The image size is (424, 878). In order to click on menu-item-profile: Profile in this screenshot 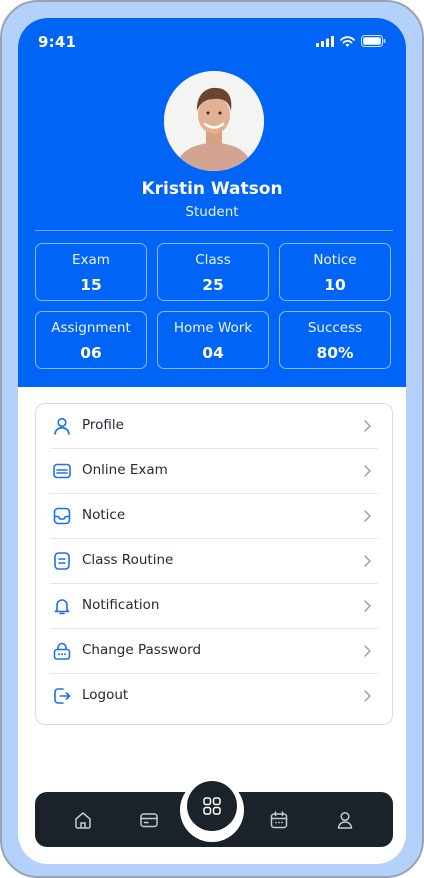, I will do `click(214, 426)`.